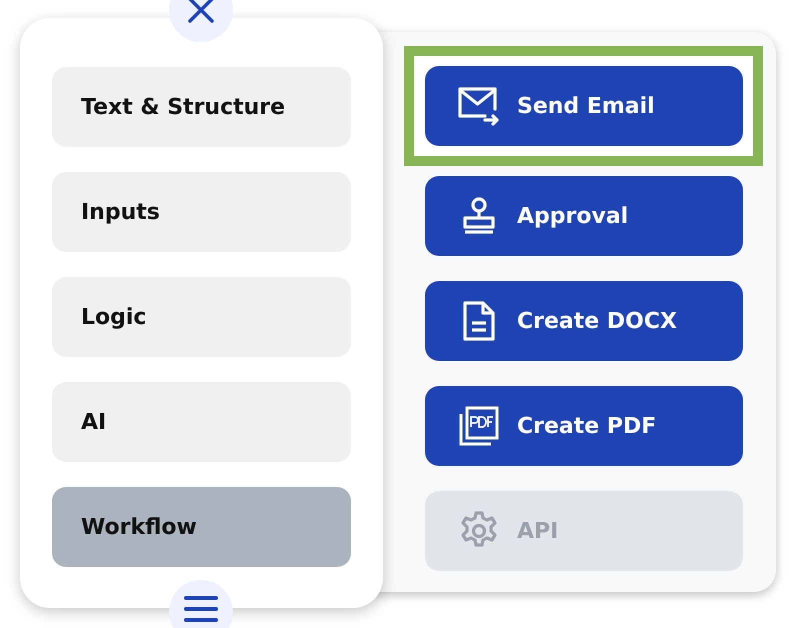 The image size is (794, 628). Describe the element at coordinates (584, 426) in the screenshot. I see `action-button: Create PDF` at that location.